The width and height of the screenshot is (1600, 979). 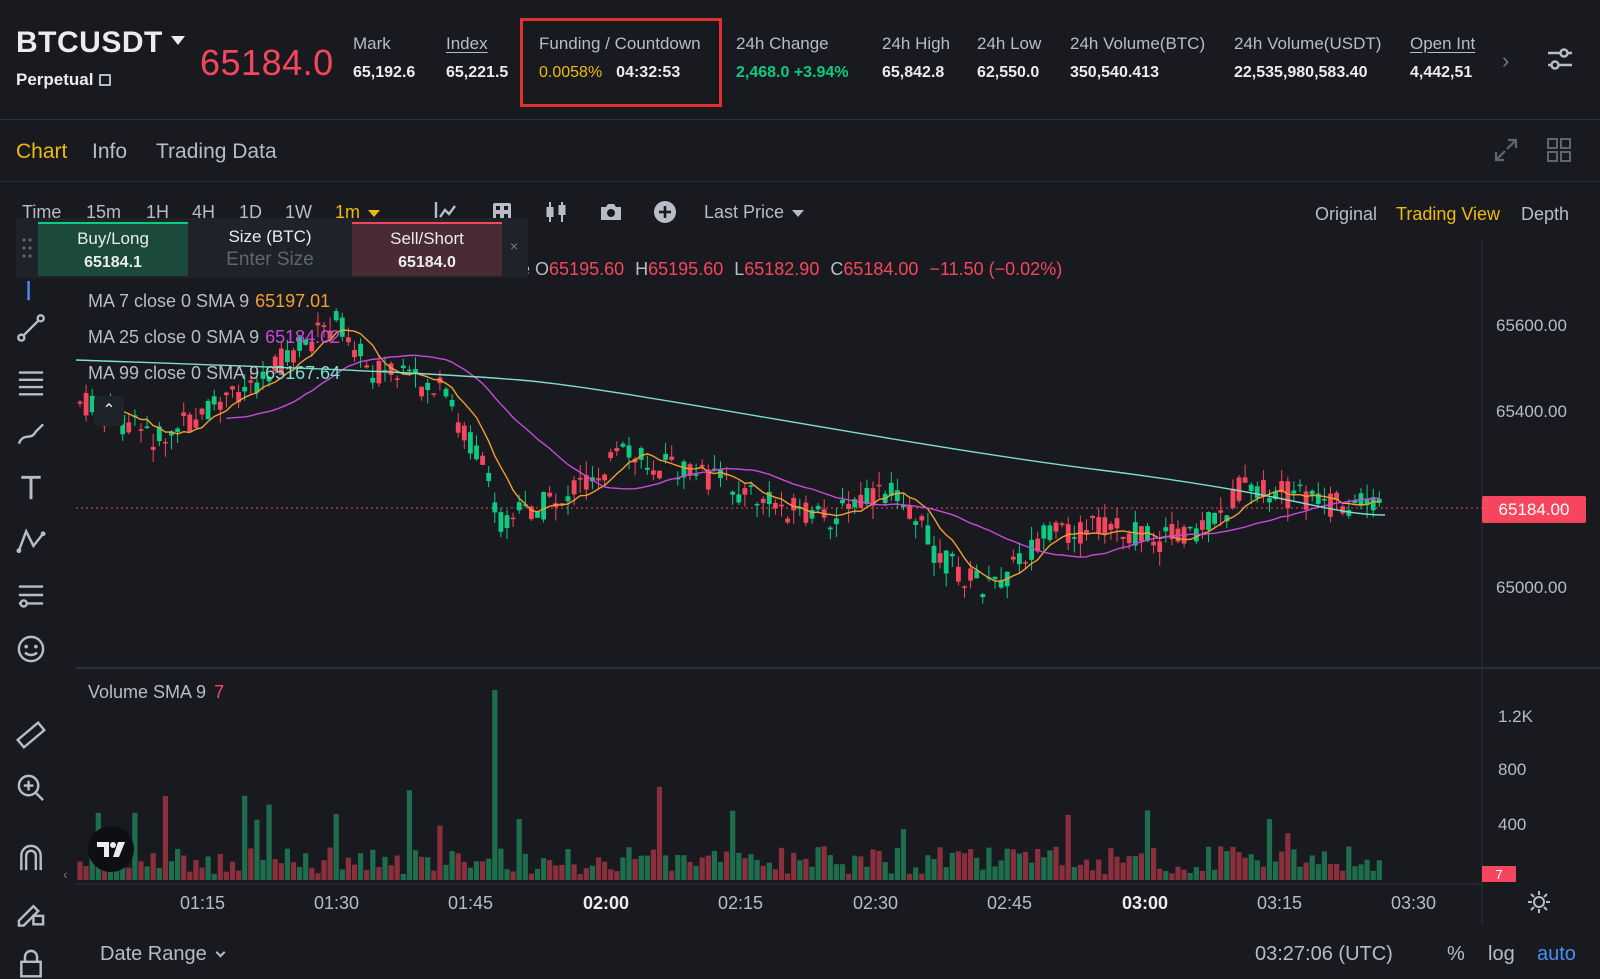 What do you see at coordinates (665, 212) in the screenshot?
I see `plus-circle-icon` at bounding box center [665, 212].